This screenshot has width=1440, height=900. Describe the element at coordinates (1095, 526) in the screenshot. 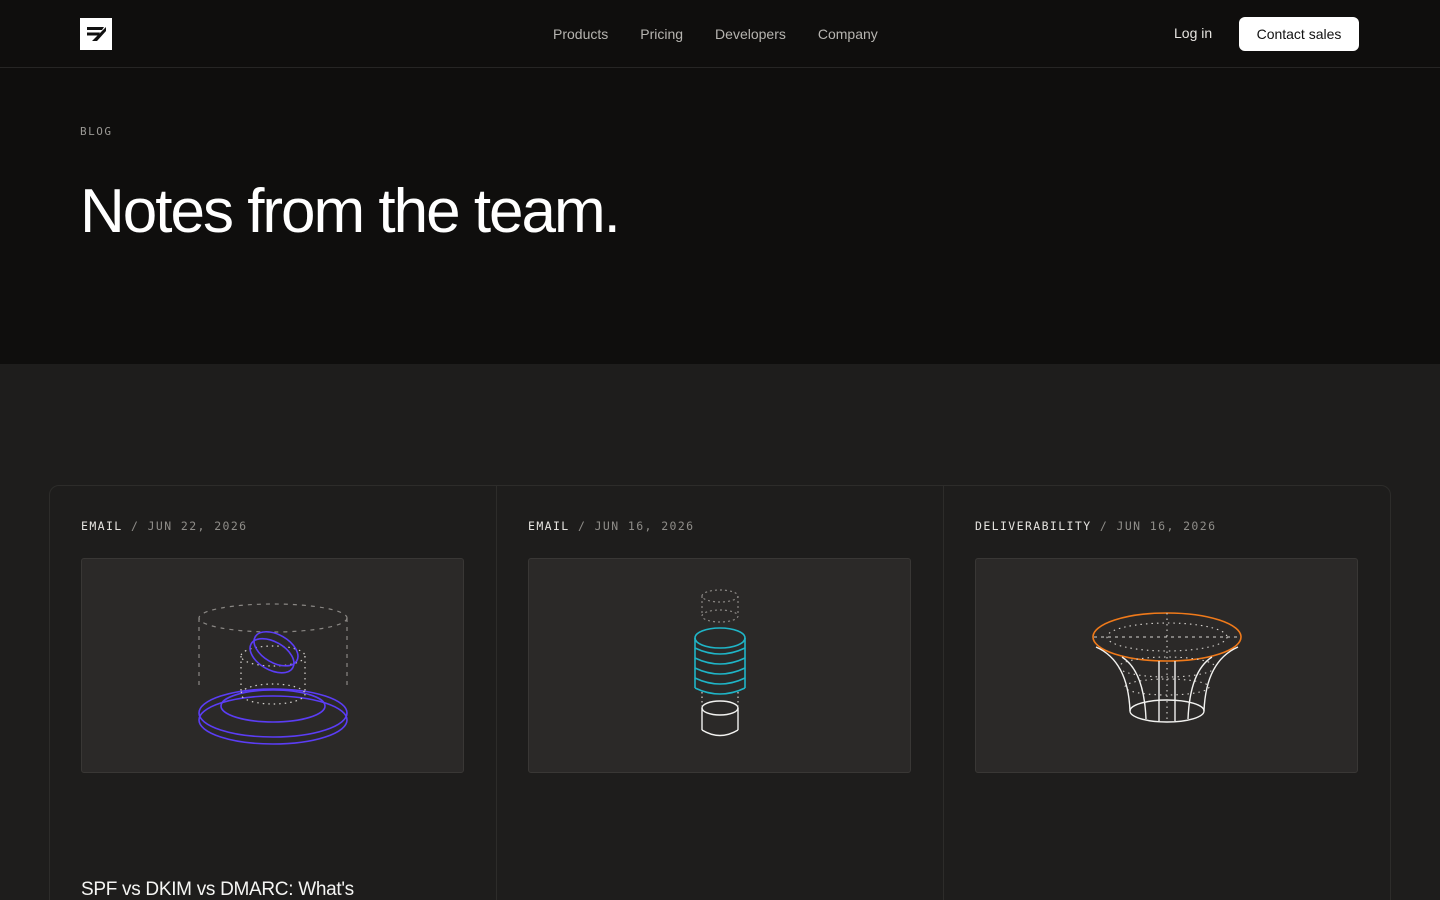

I see `post-meta: DELIVERABILITY / JUN 16, 2026` at that location.